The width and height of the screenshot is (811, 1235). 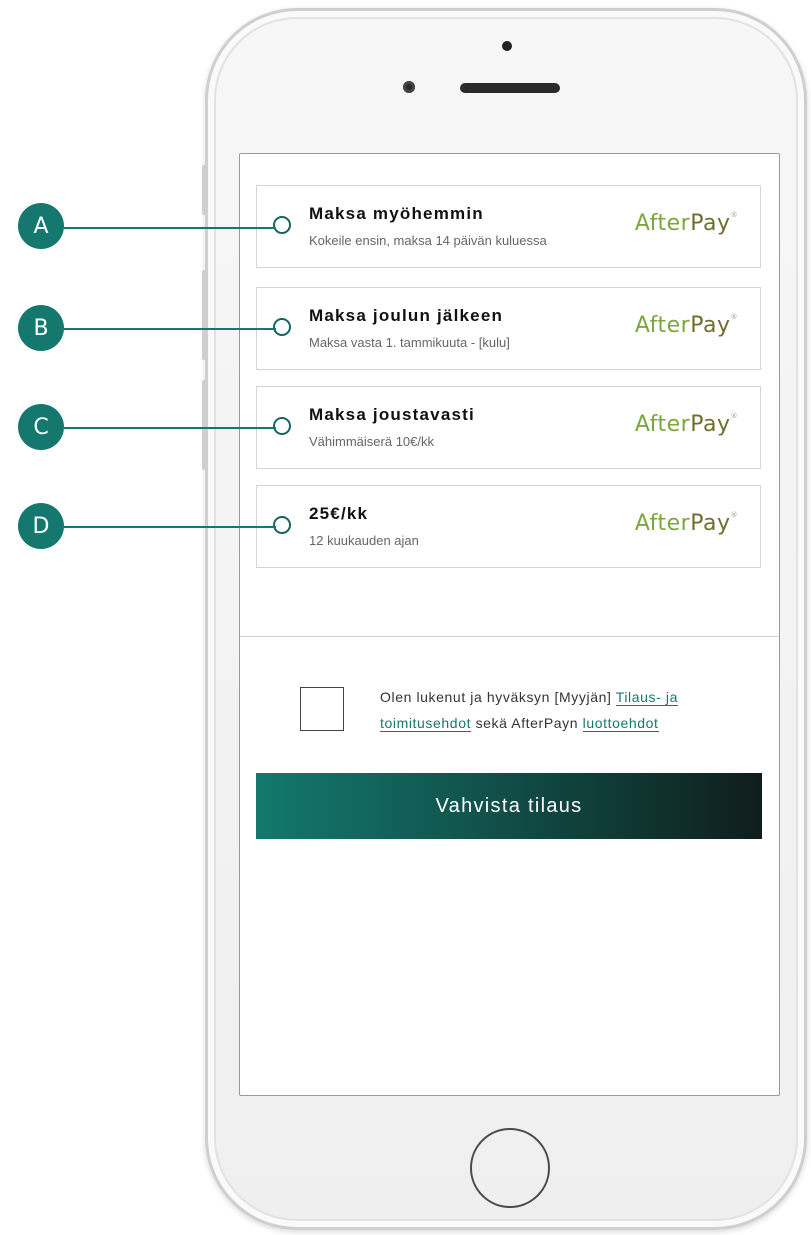 What do you see at coordinates (204, 190) in the screenshot?
I see `mute-switch` at bounding box center [204, 190].